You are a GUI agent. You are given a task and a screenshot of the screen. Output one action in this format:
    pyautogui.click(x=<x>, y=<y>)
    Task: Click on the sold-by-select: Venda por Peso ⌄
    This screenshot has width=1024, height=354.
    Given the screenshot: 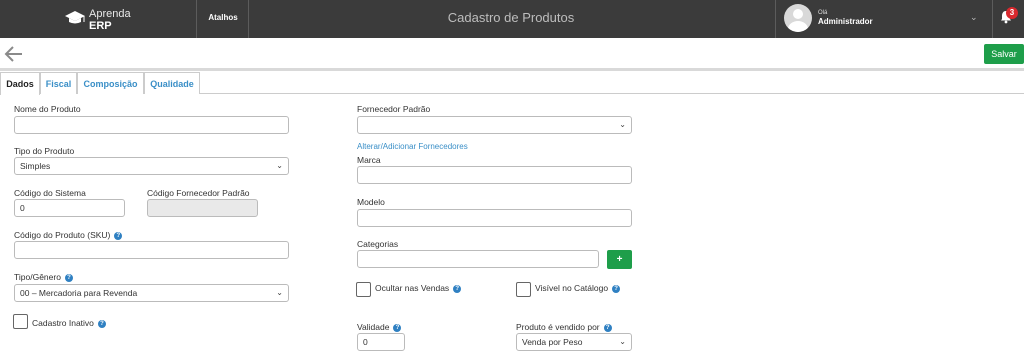 What is the action you would take?
    pyautogui.click(x=574, y=342)
    